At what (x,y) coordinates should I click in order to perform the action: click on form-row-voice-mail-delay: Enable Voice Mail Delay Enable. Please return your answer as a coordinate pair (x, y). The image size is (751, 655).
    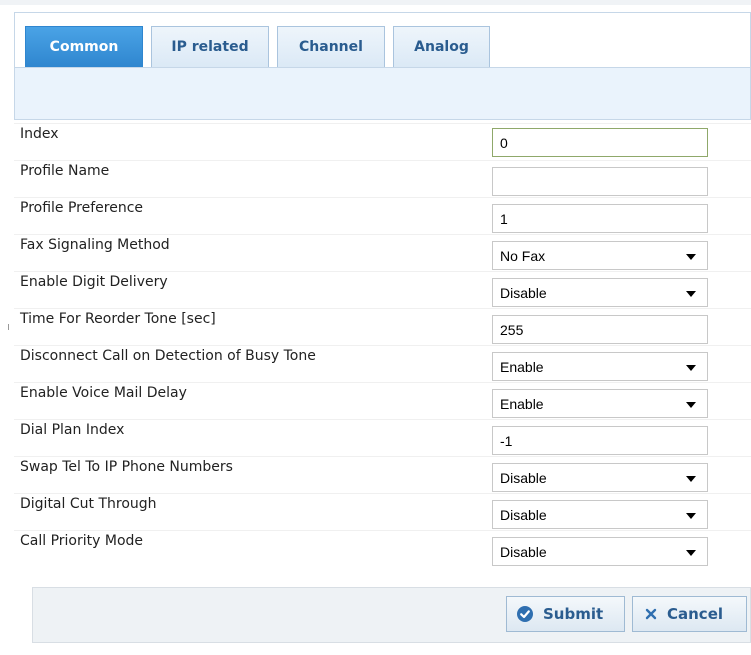
    Looking at the image, I should click on (382, 400).